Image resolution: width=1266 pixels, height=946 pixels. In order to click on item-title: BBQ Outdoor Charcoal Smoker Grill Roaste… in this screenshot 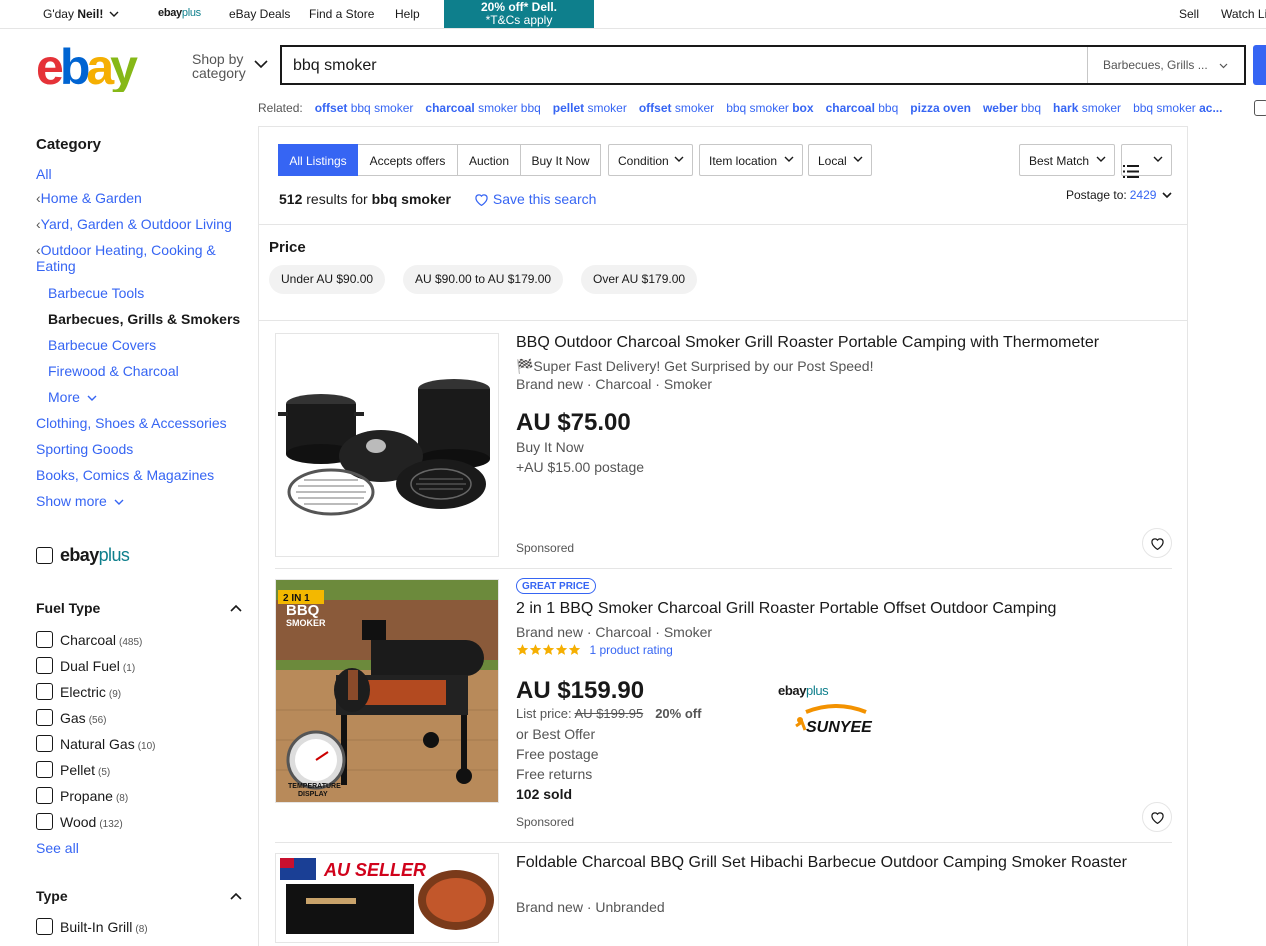, I will do `click(841, 342)`.